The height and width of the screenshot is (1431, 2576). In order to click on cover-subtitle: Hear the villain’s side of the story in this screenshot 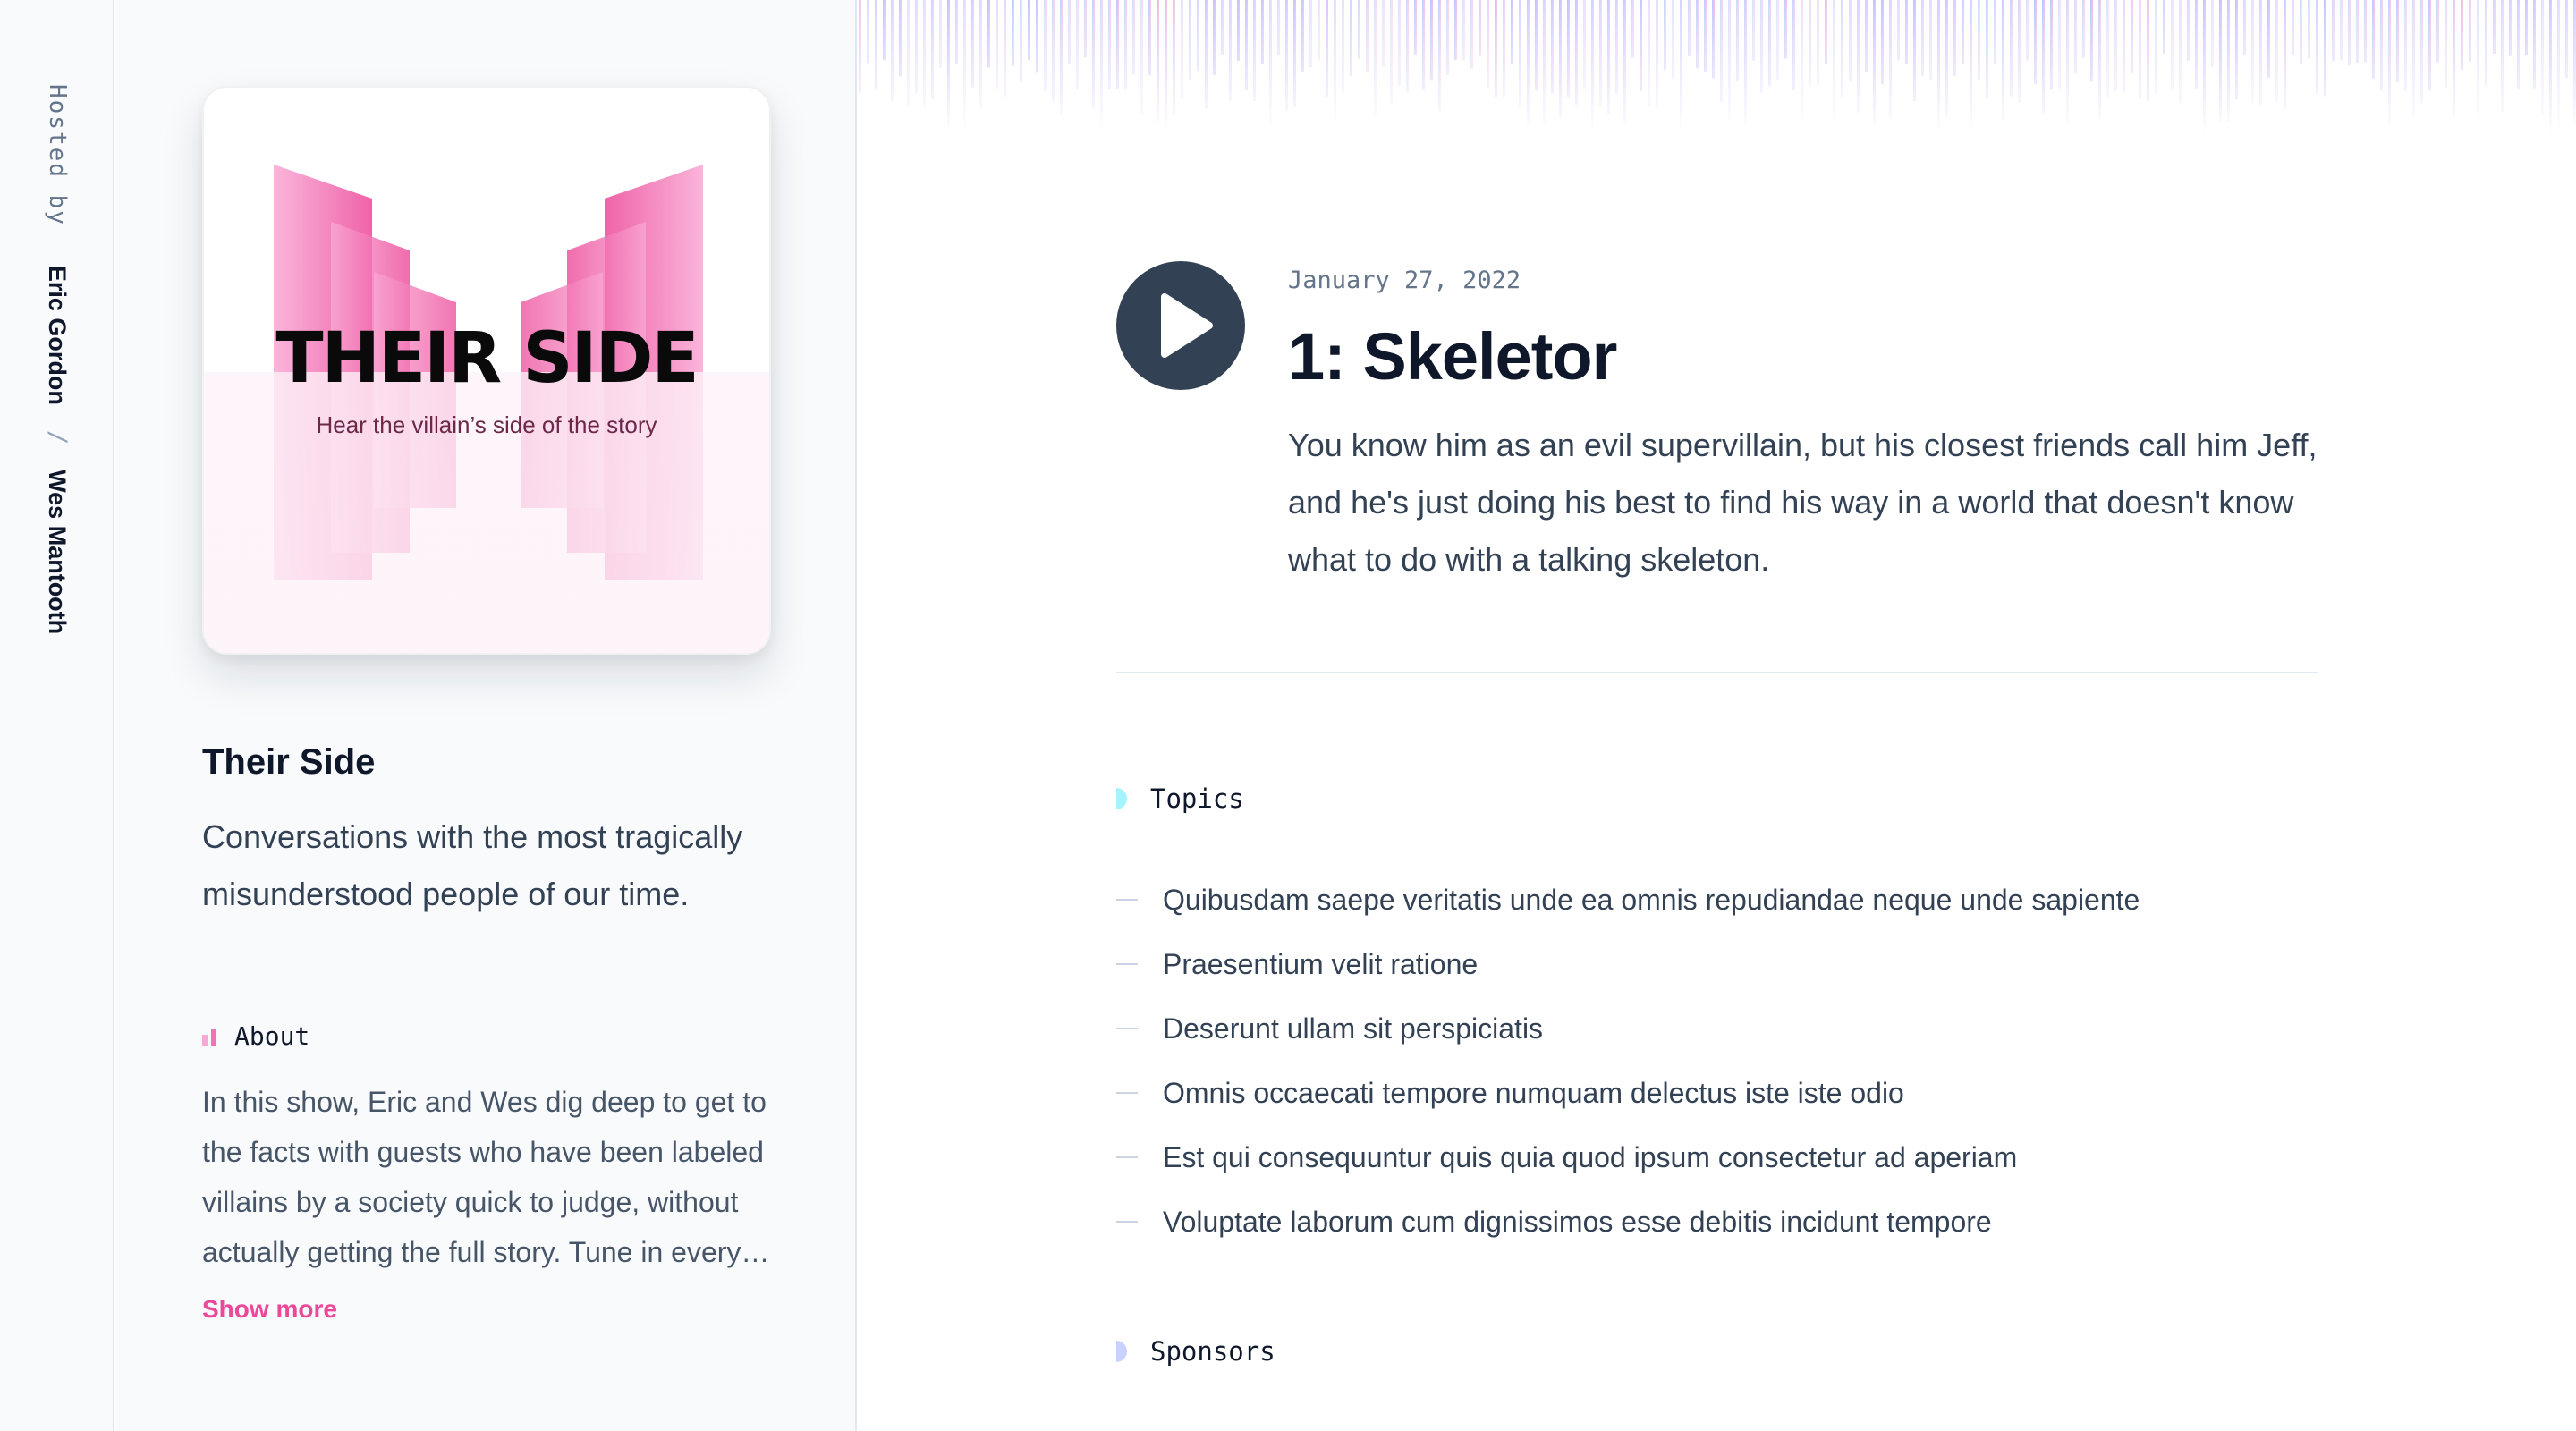, I will do `click(486, 425)`.